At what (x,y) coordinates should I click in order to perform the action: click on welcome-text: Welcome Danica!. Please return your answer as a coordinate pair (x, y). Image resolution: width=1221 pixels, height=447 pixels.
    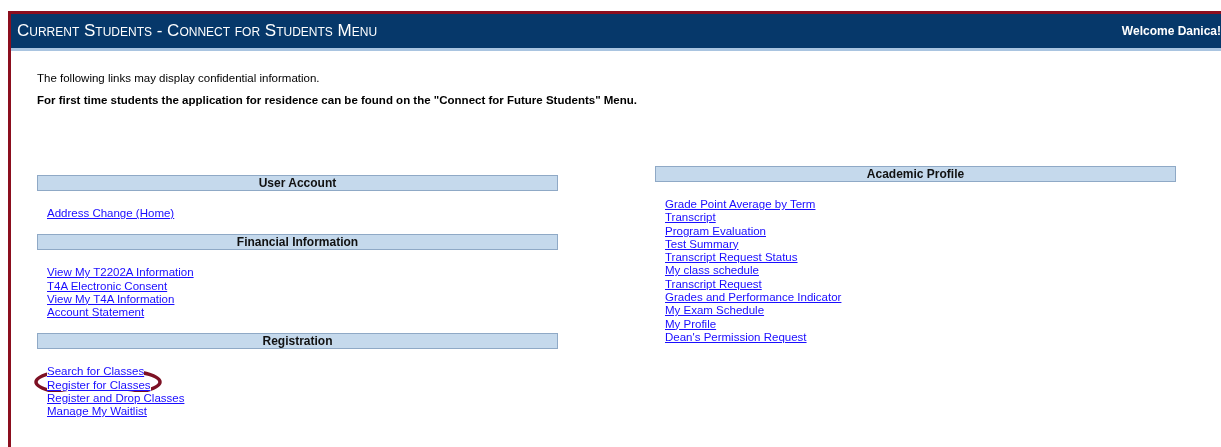
    Looking at the image, I should click on (1171, 31).